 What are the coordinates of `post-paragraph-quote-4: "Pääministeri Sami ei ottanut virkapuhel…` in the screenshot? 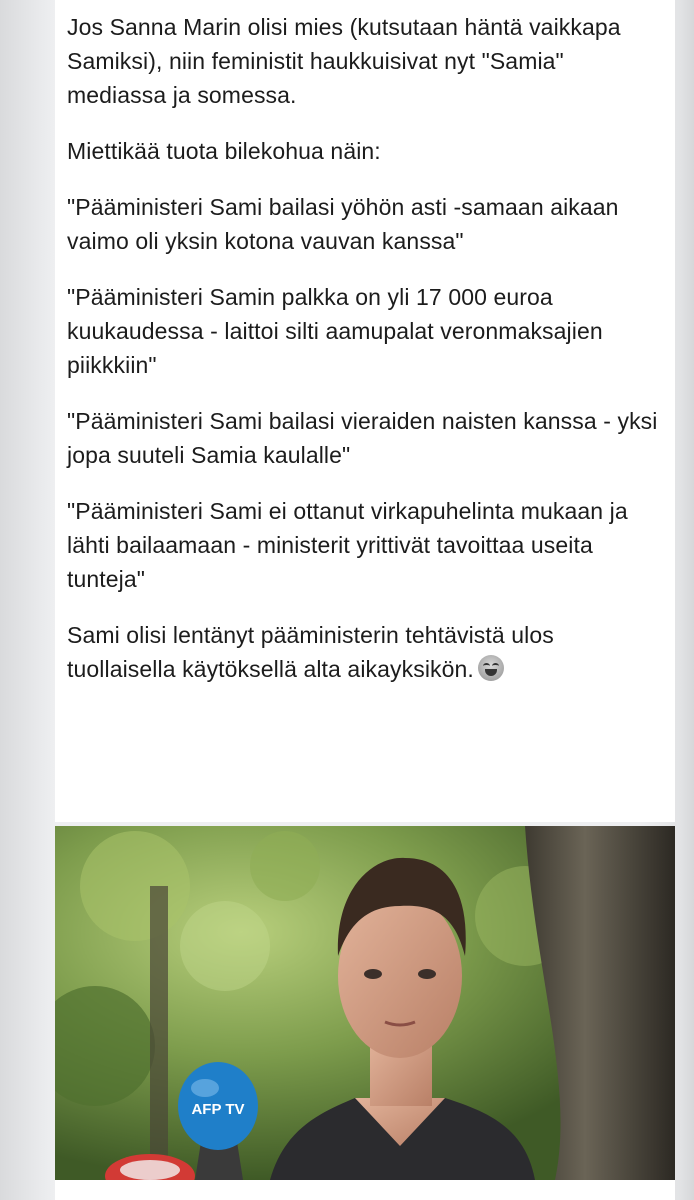 It's located at (347, 545).